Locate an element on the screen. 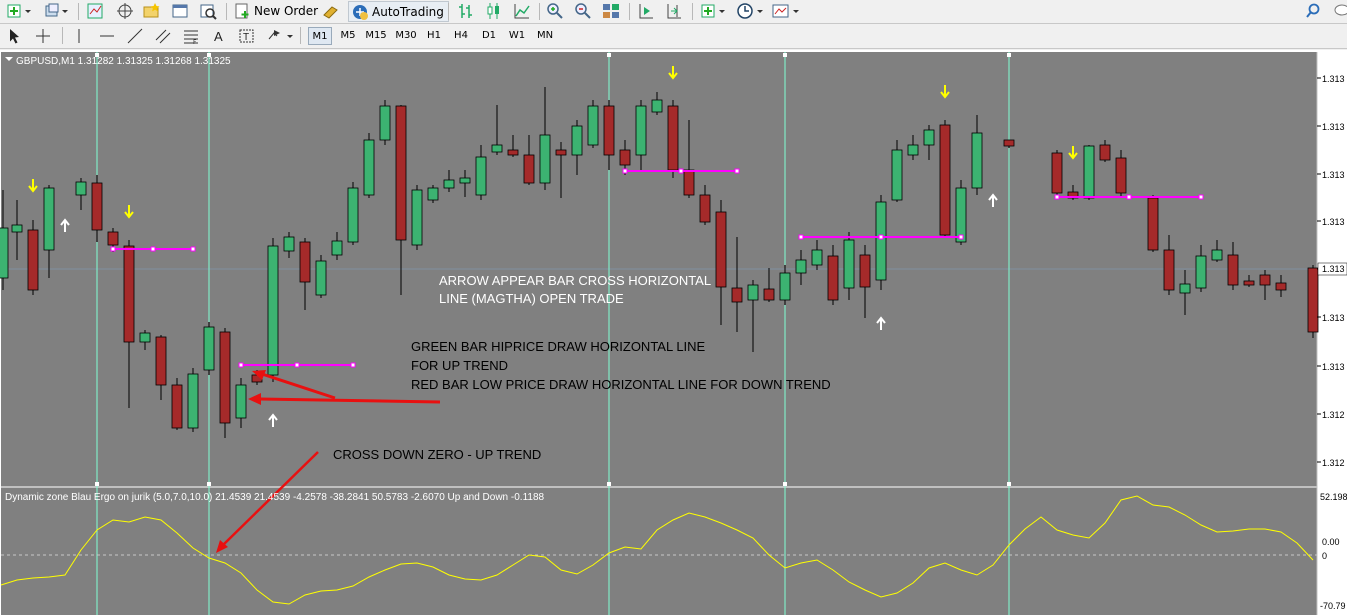 The width and height of the screenshot is (1347, 615). trendline-tool-button is located at coordinates (135, 36).